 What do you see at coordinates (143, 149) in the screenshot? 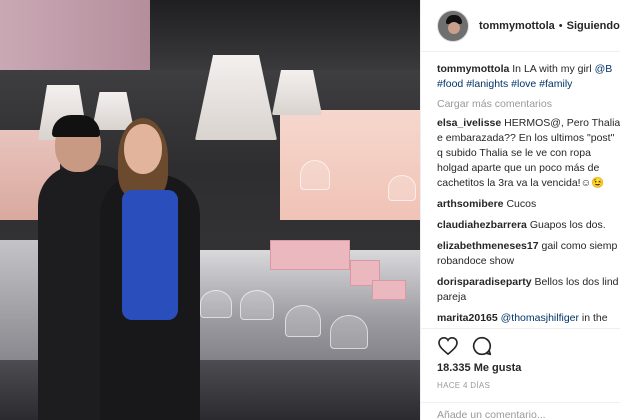
I see `photo-woman-head` at bounding box center [143, 149].